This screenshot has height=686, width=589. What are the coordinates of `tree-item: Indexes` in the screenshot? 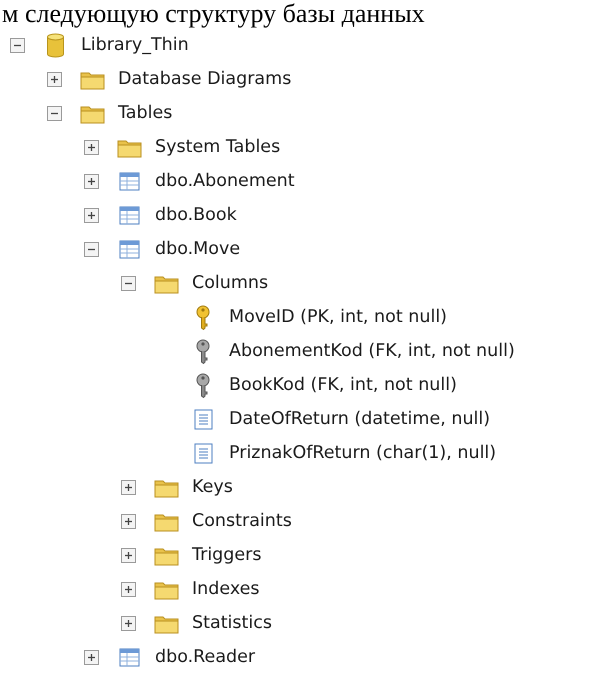 It's located at (226, 589).